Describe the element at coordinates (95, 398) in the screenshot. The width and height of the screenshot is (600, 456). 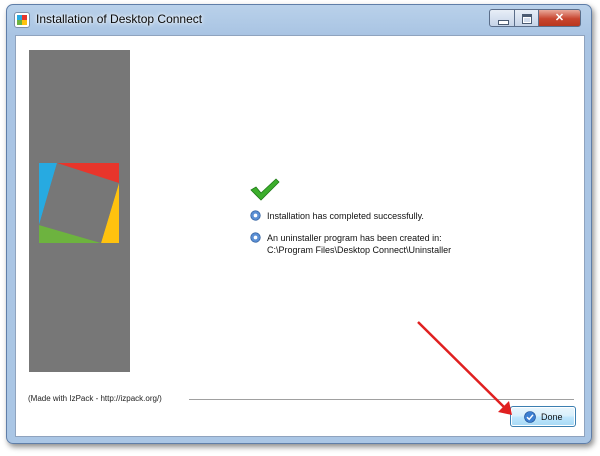
I see `made-with-izpack-text: (Made with IzPack - http://izpack.org/)` at that location.